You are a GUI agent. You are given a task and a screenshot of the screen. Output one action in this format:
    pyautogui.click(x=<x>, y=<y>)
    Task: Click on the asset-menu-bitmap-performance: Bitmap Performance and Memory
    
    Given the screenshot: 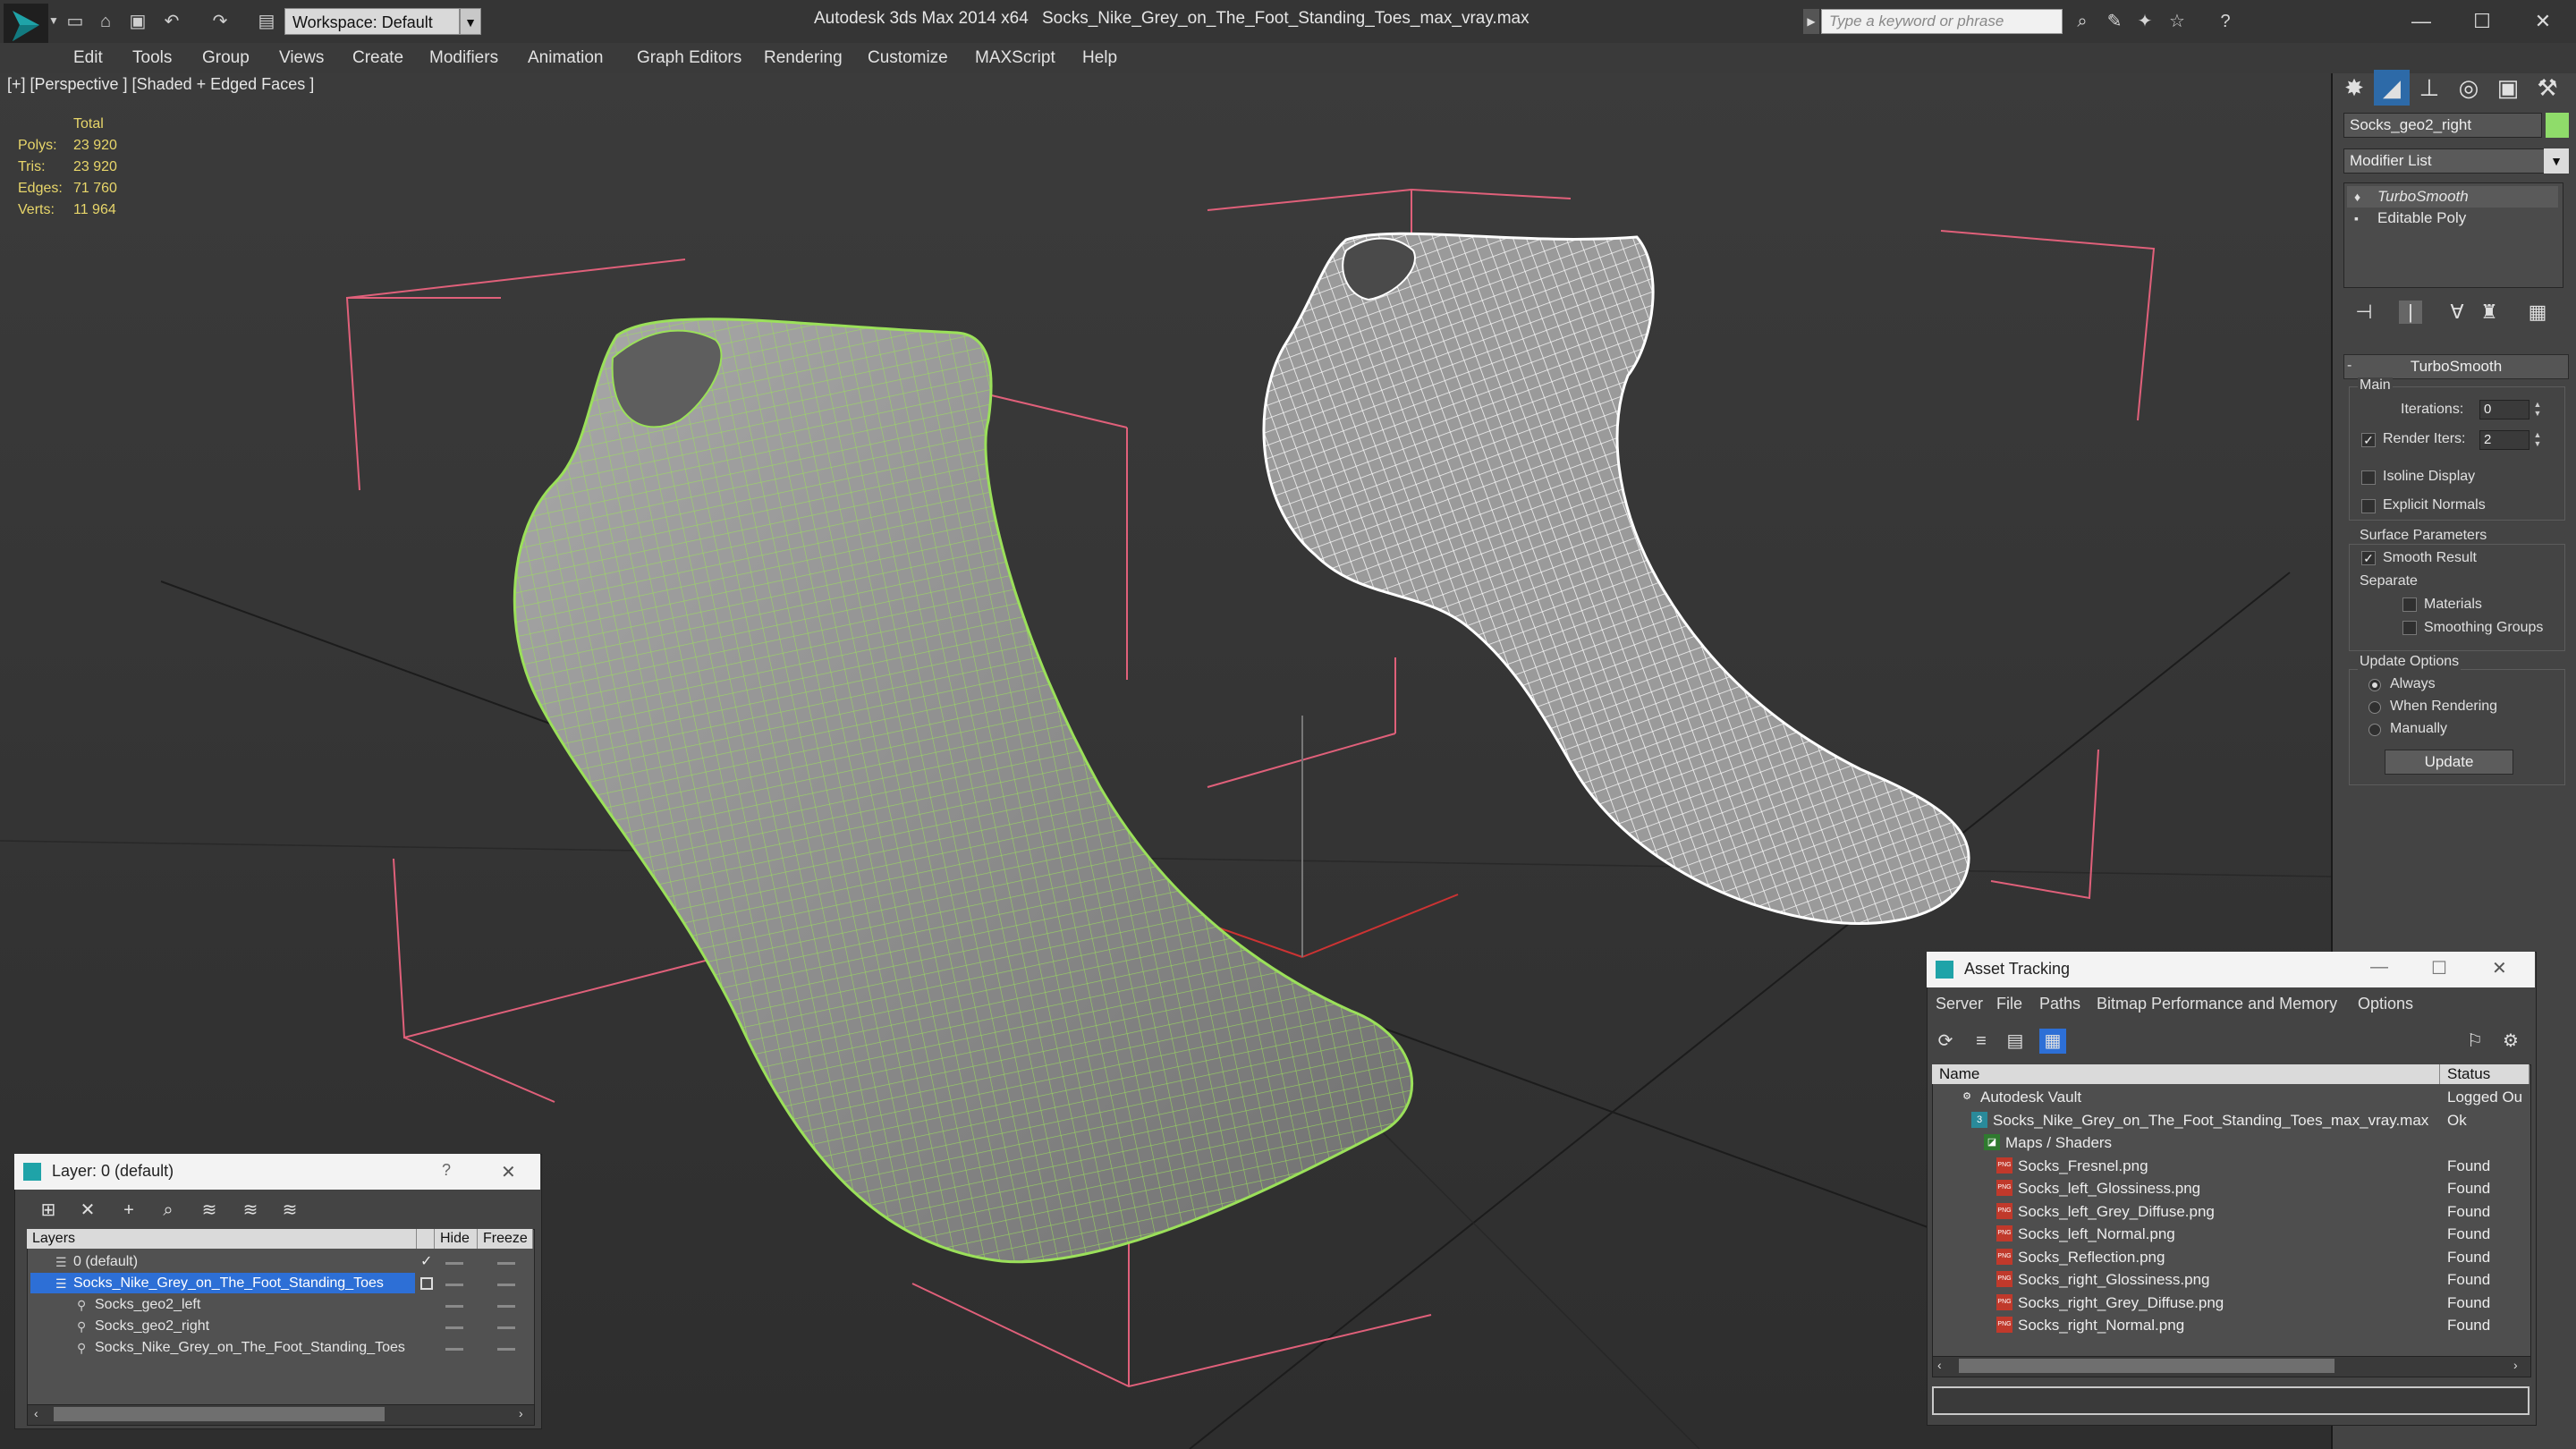 What is the action you would take?
    pyautogui.click(x=2217, y=1004)
    